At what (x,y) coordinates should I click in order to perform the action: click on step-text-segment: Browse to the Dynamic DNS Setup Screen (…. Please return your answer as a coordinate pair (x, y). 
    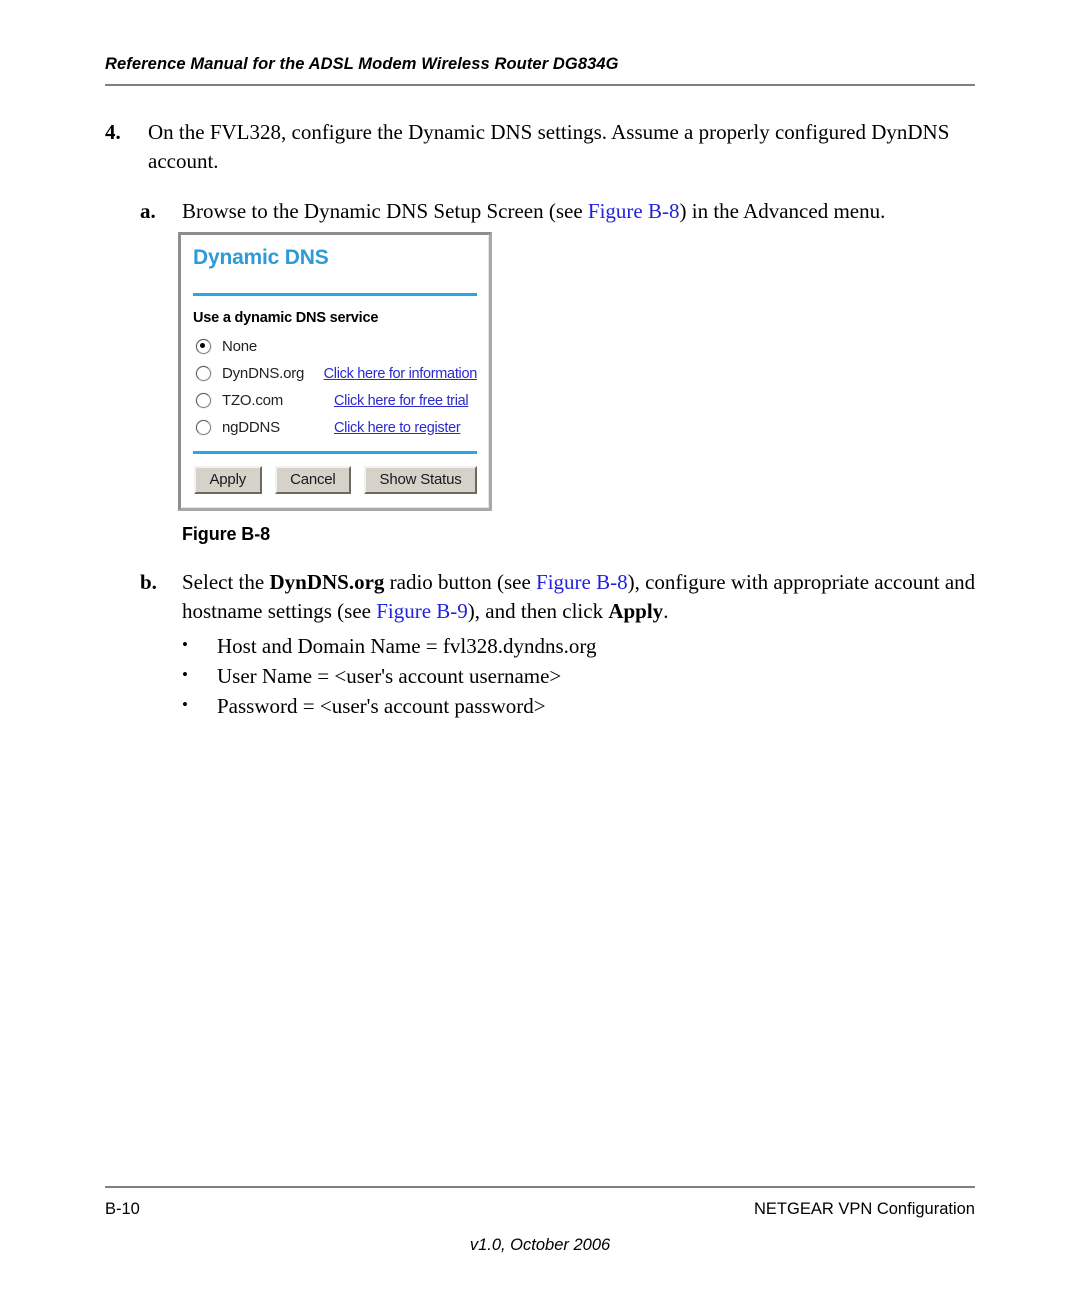
    Looking at the image, I should click on (385, 211).